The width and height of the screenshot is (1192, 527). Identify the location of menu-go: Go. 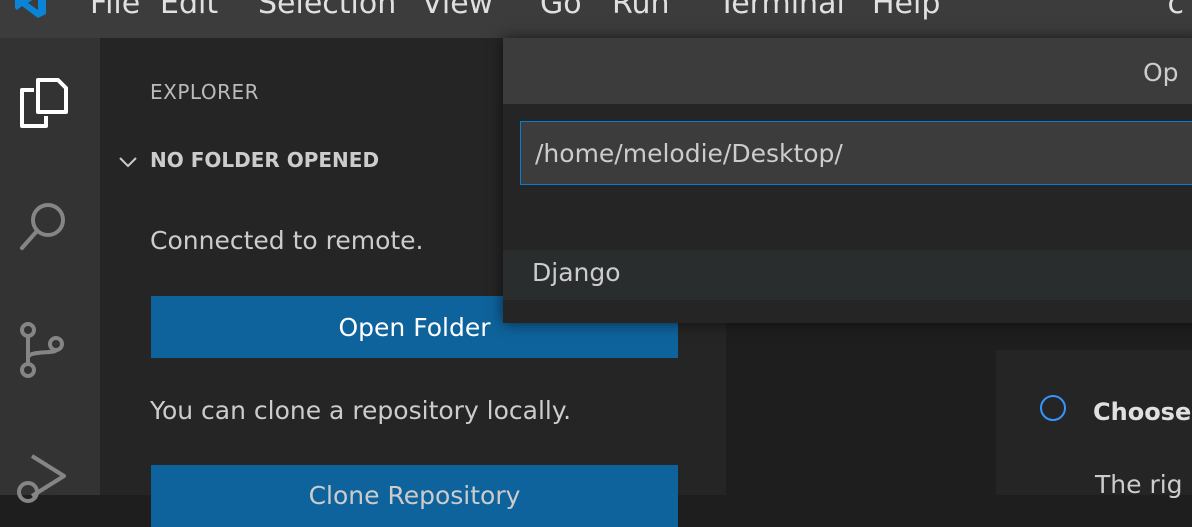
(561, 10).